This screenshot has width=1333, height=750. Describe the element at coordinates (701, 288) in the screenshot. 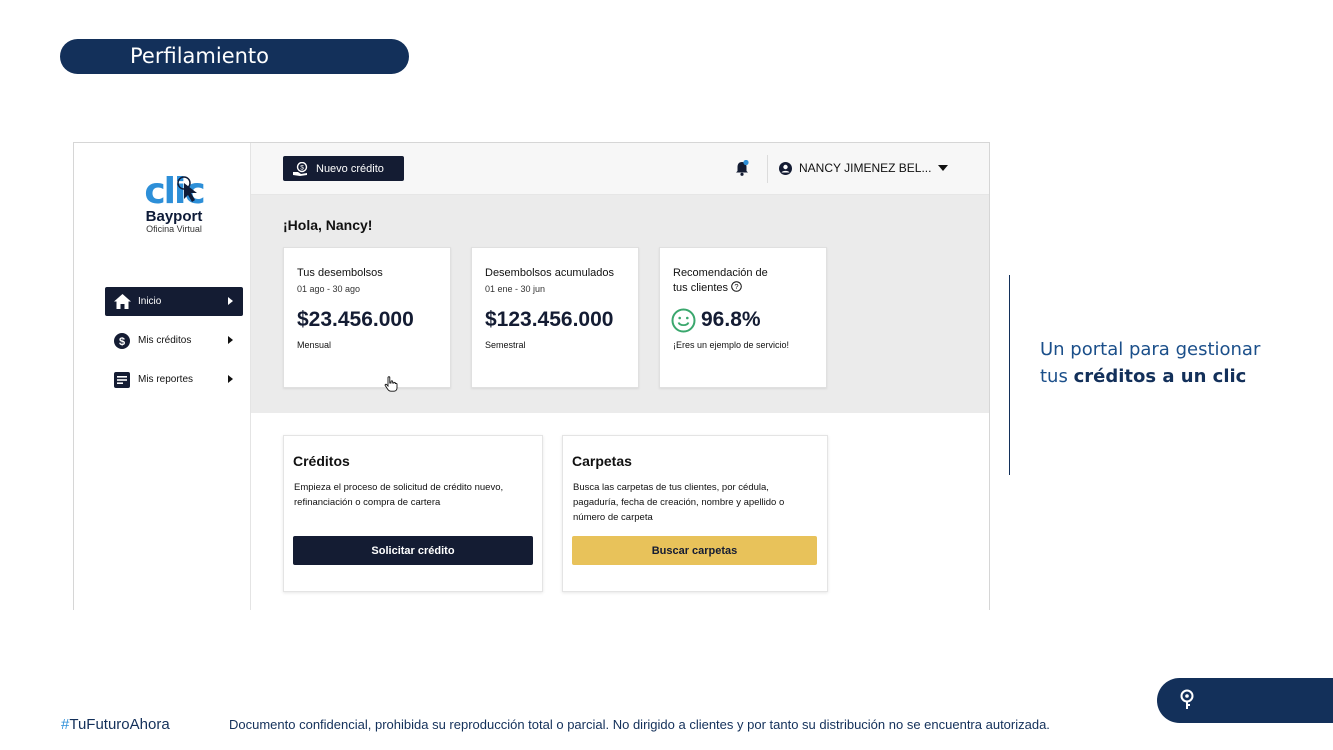

I see `stat-title-line2: tus clientes` at that location.